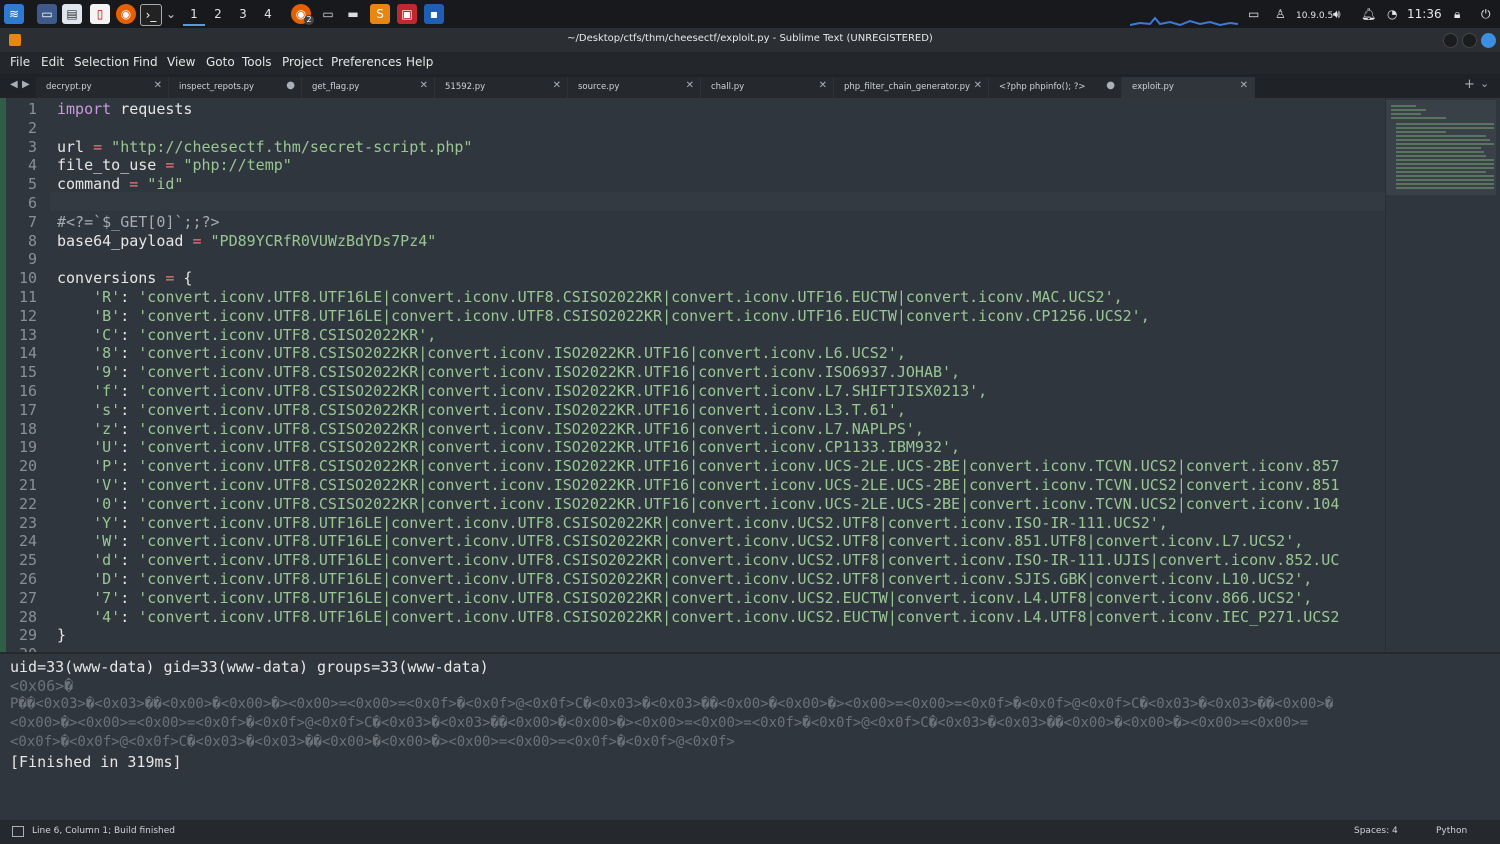  I want to click on code-token: =, so click(134, 184).